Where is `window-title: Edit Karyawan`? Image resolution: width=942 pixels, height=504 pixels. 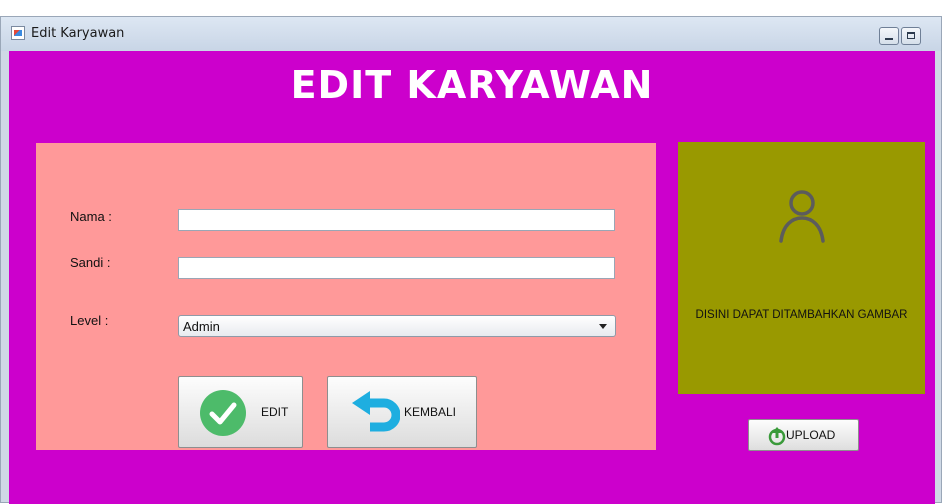
window-title: Edit Karyawan is located at coordinates (78, 33).